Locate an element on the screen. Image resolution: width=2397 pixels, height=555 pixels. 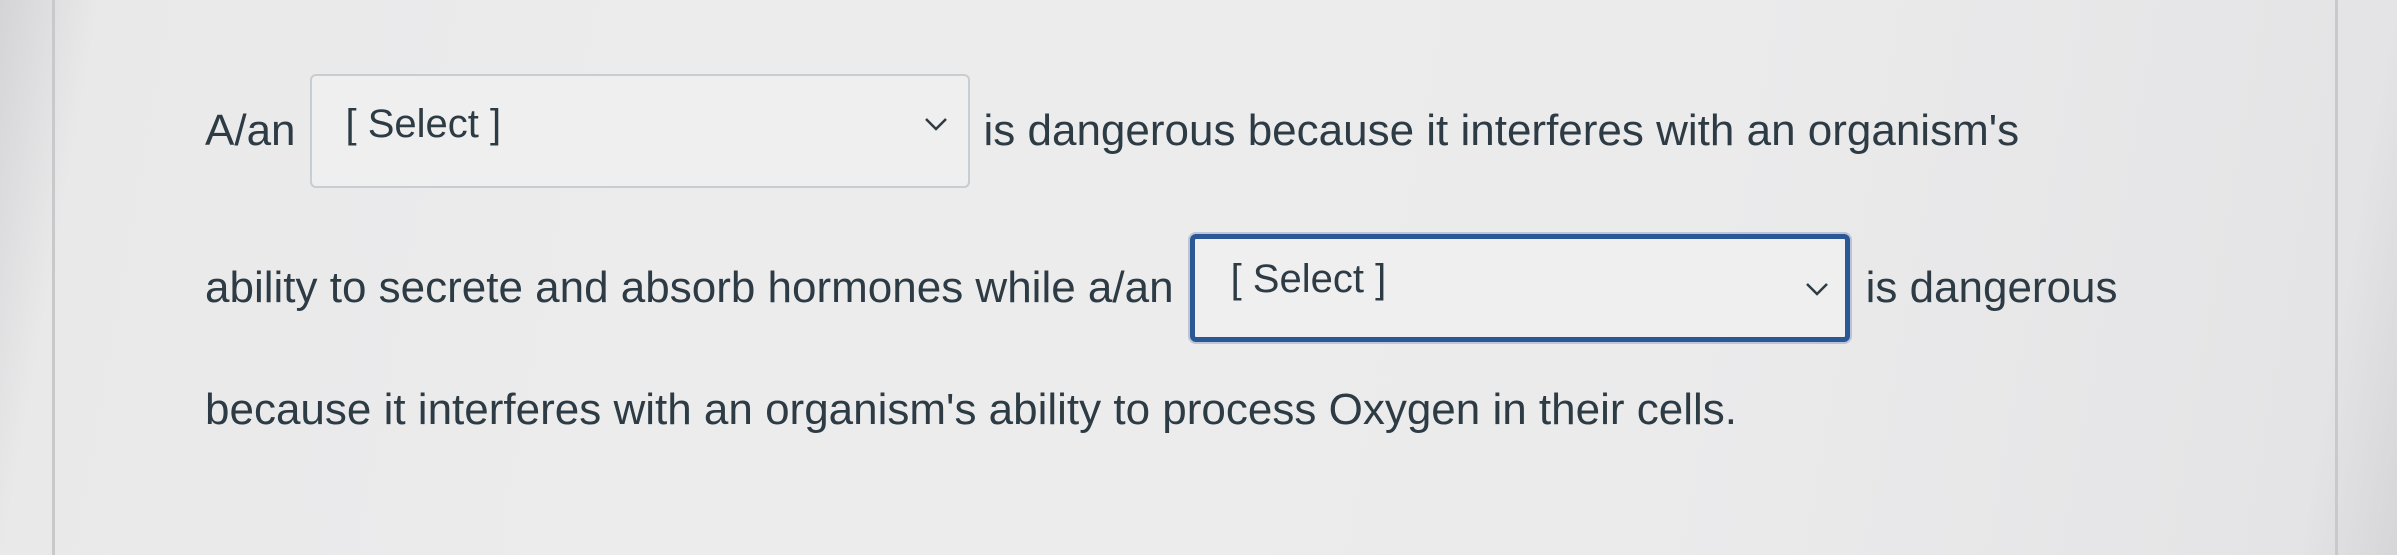
question-text-suffix-2: is dangerous is located at coordinates (1991, 287).